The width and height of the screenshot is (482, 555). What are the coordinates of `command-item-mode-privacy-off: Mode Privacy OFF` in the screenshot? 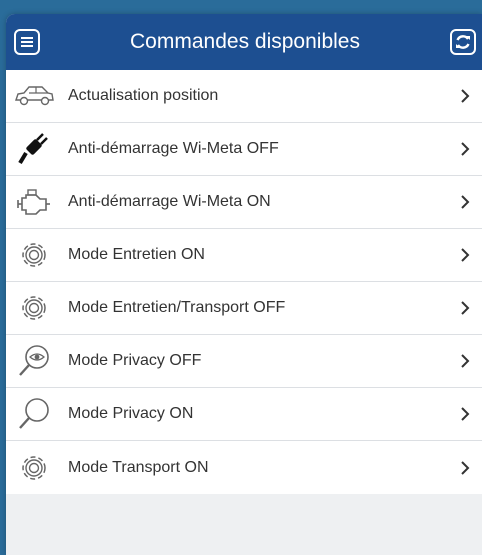 It's located at (244, 361).